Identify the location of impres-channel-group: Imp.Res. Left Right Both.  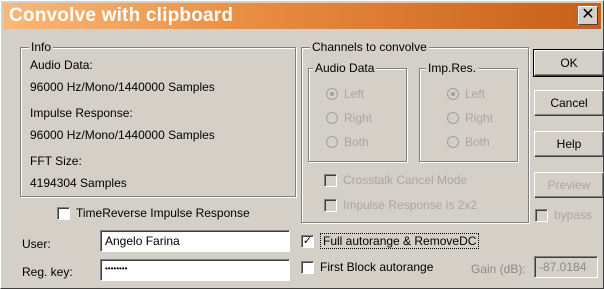
(468, 111).